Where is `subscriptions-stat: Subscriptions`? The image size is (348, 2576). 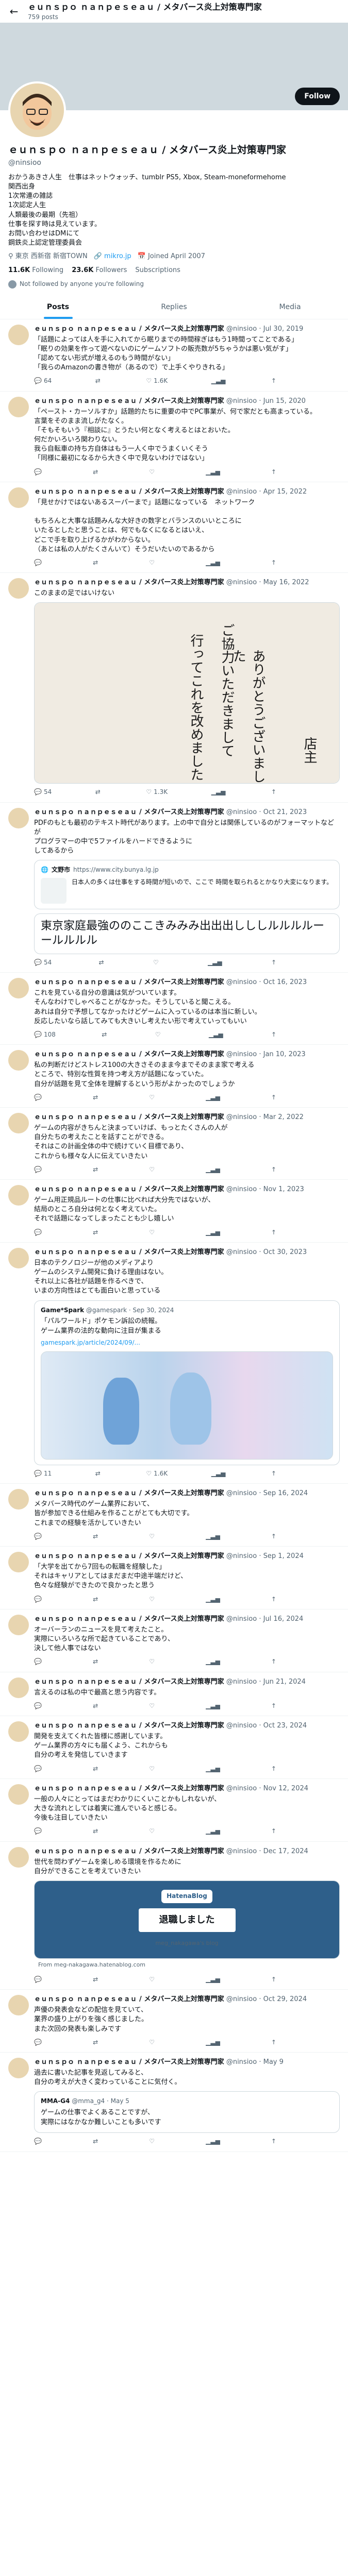 subscriptions-stat: Subscriptions is located at coordinates (157, 271).